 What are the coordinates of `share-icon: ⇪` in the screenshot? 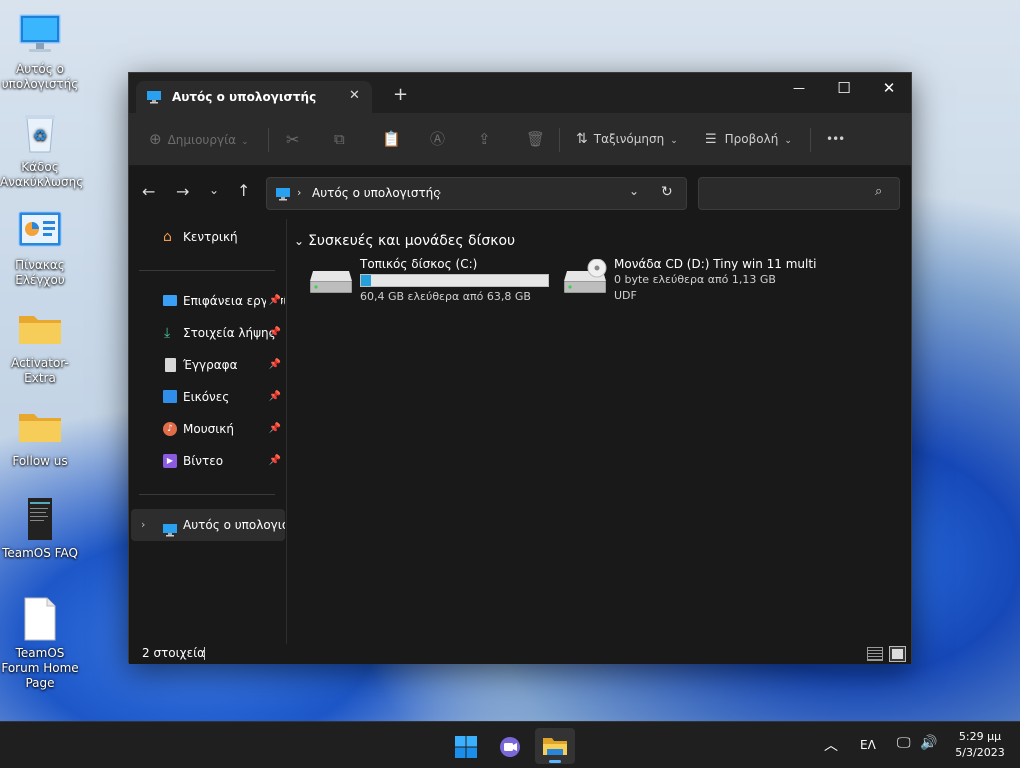 It's located at (484, 139).